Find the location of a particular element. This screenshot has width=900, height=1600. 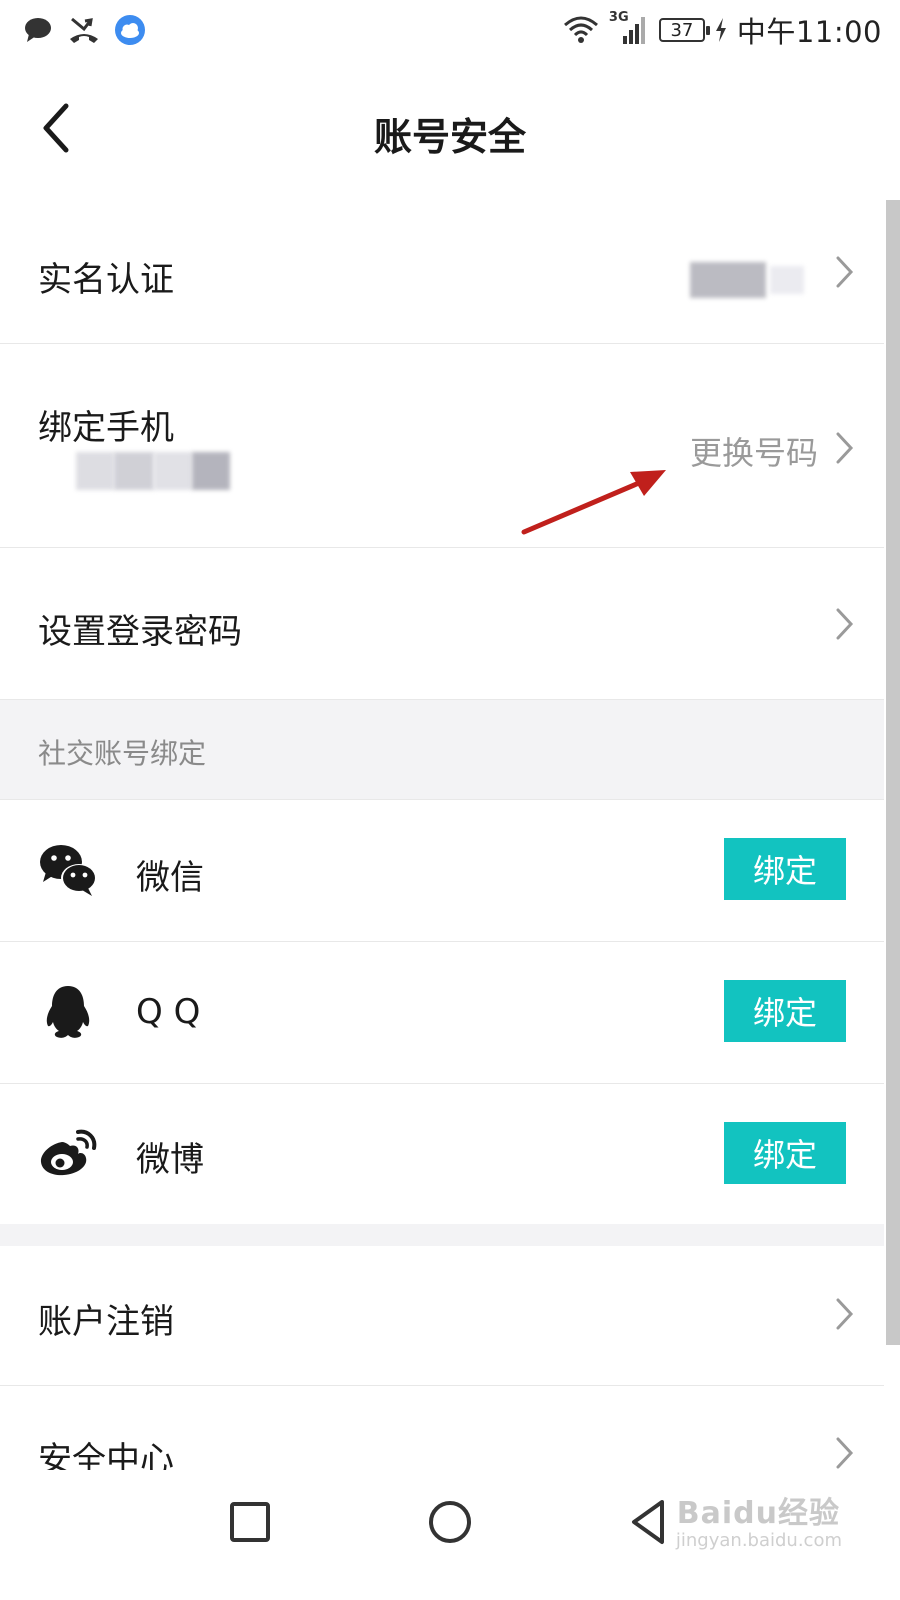

bind-phone-row: 绑定手机 更换号码 is located at coordinates (442, 446).